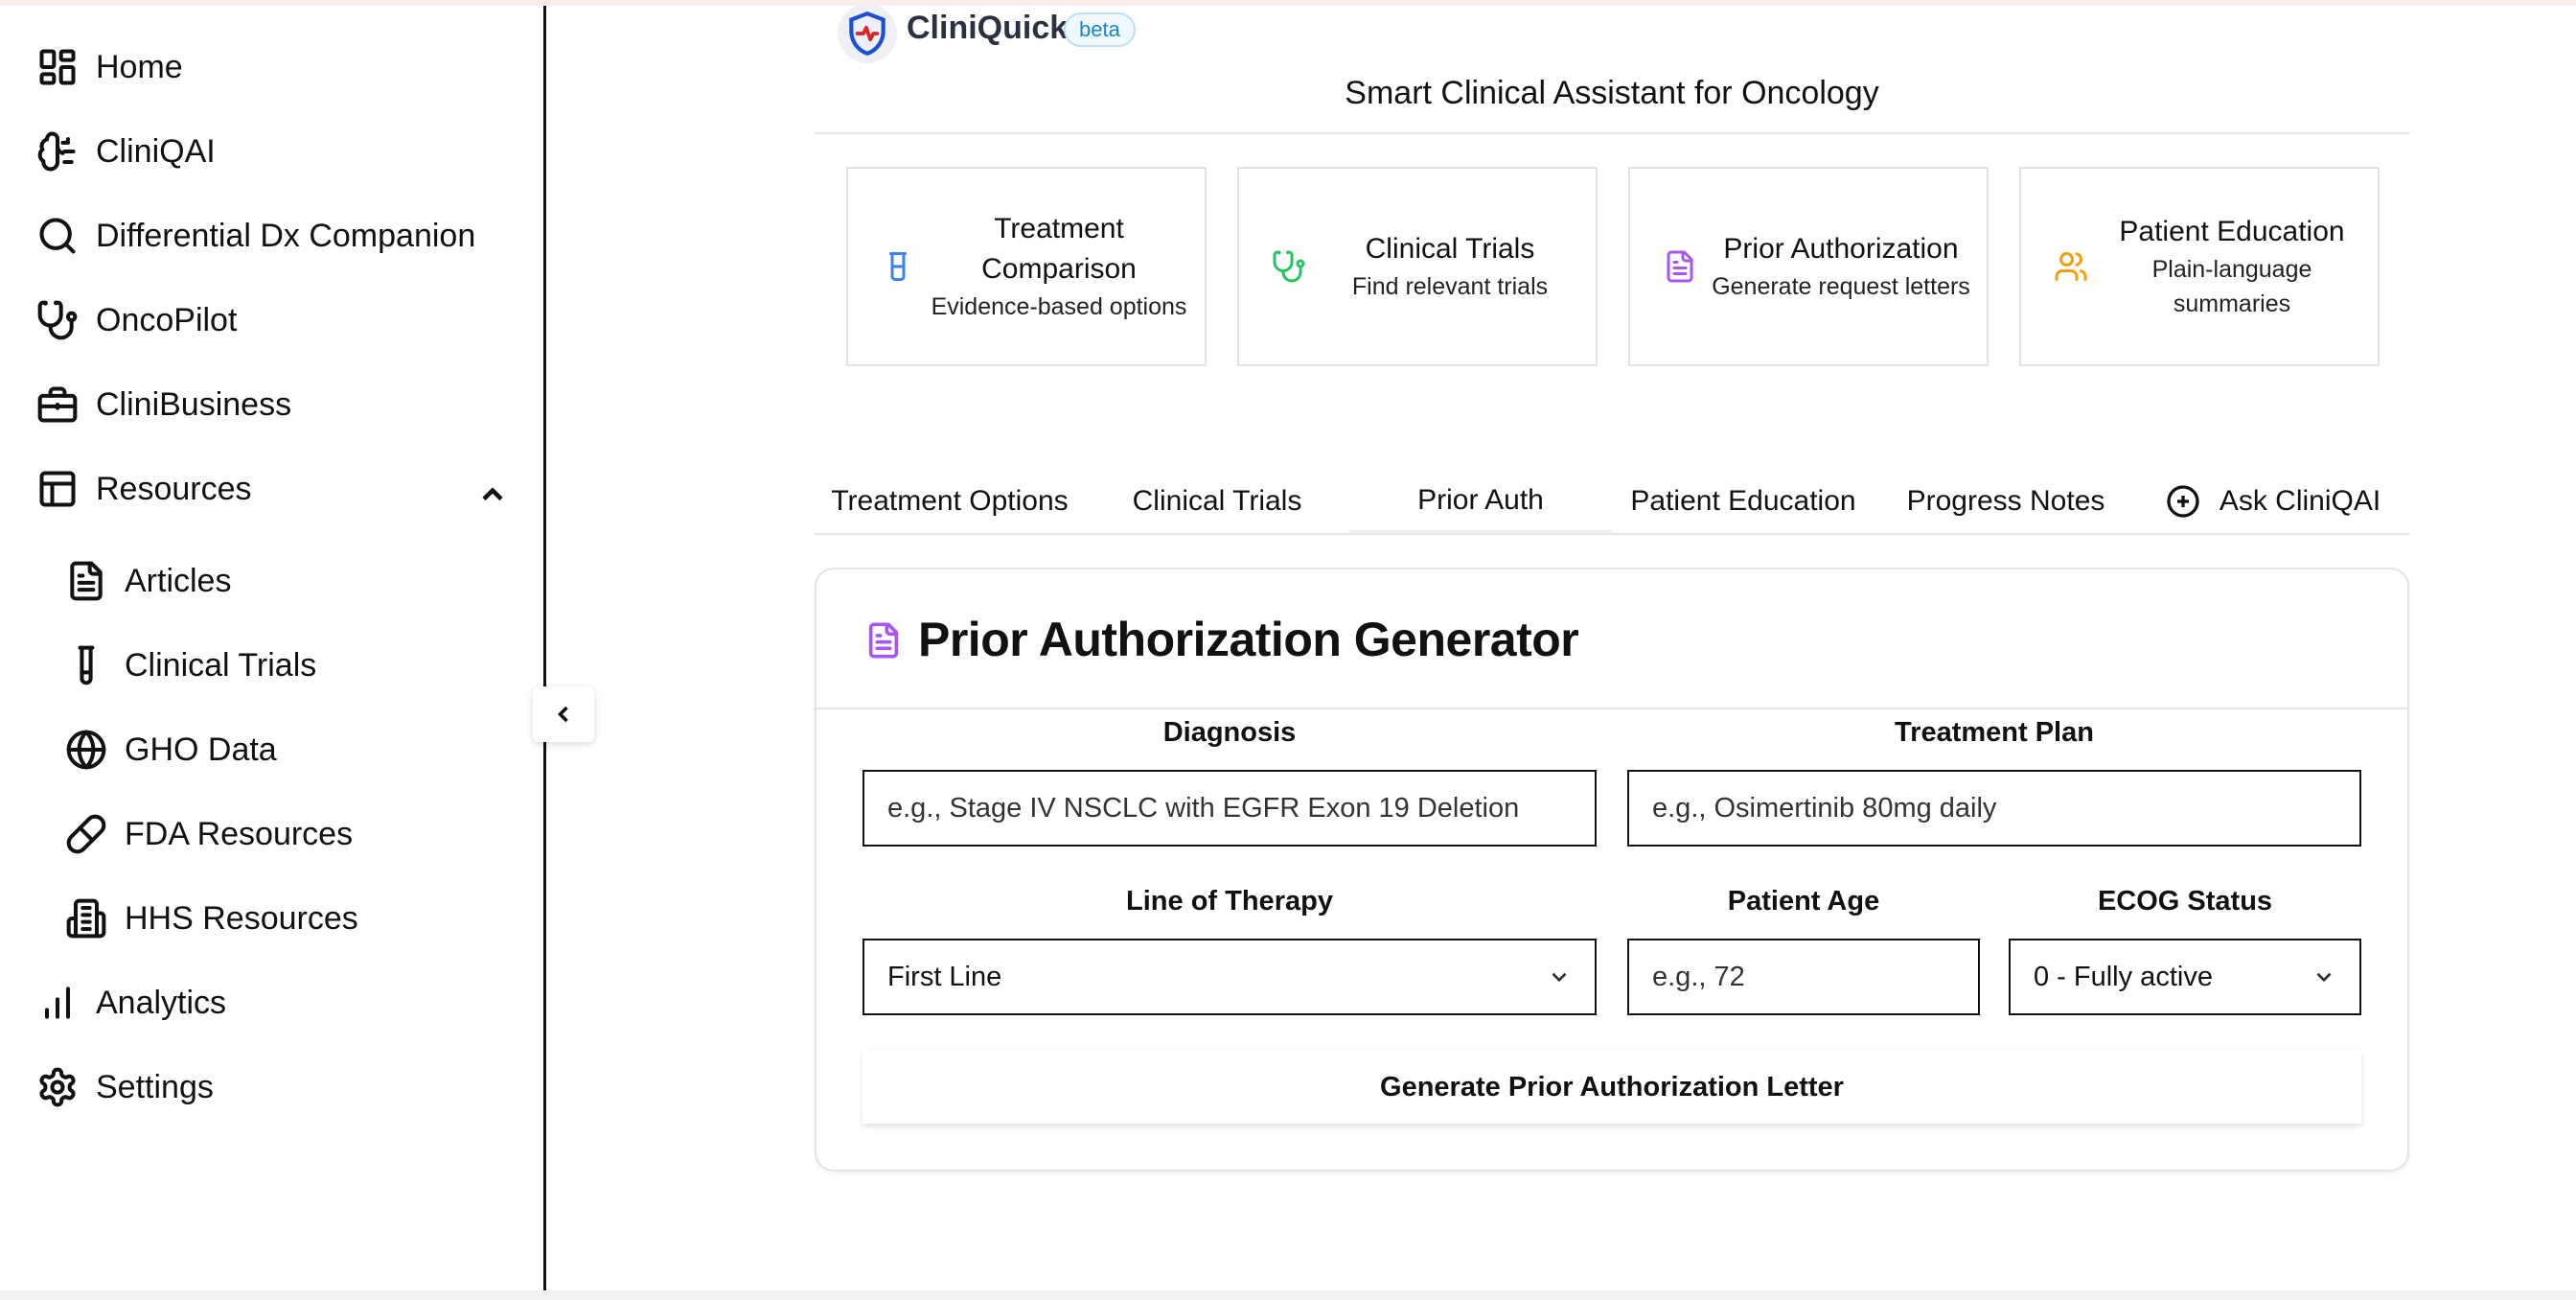 The width and height of the screenshot is (2576, 1300). I want to click on tab-clinical-trials: Clinical Trials, so click(1217, 501).